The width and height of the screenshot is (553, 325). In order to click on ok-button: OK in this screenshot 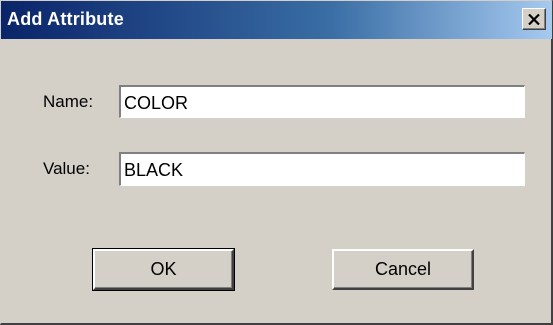, I will do `click(163, 269)`.